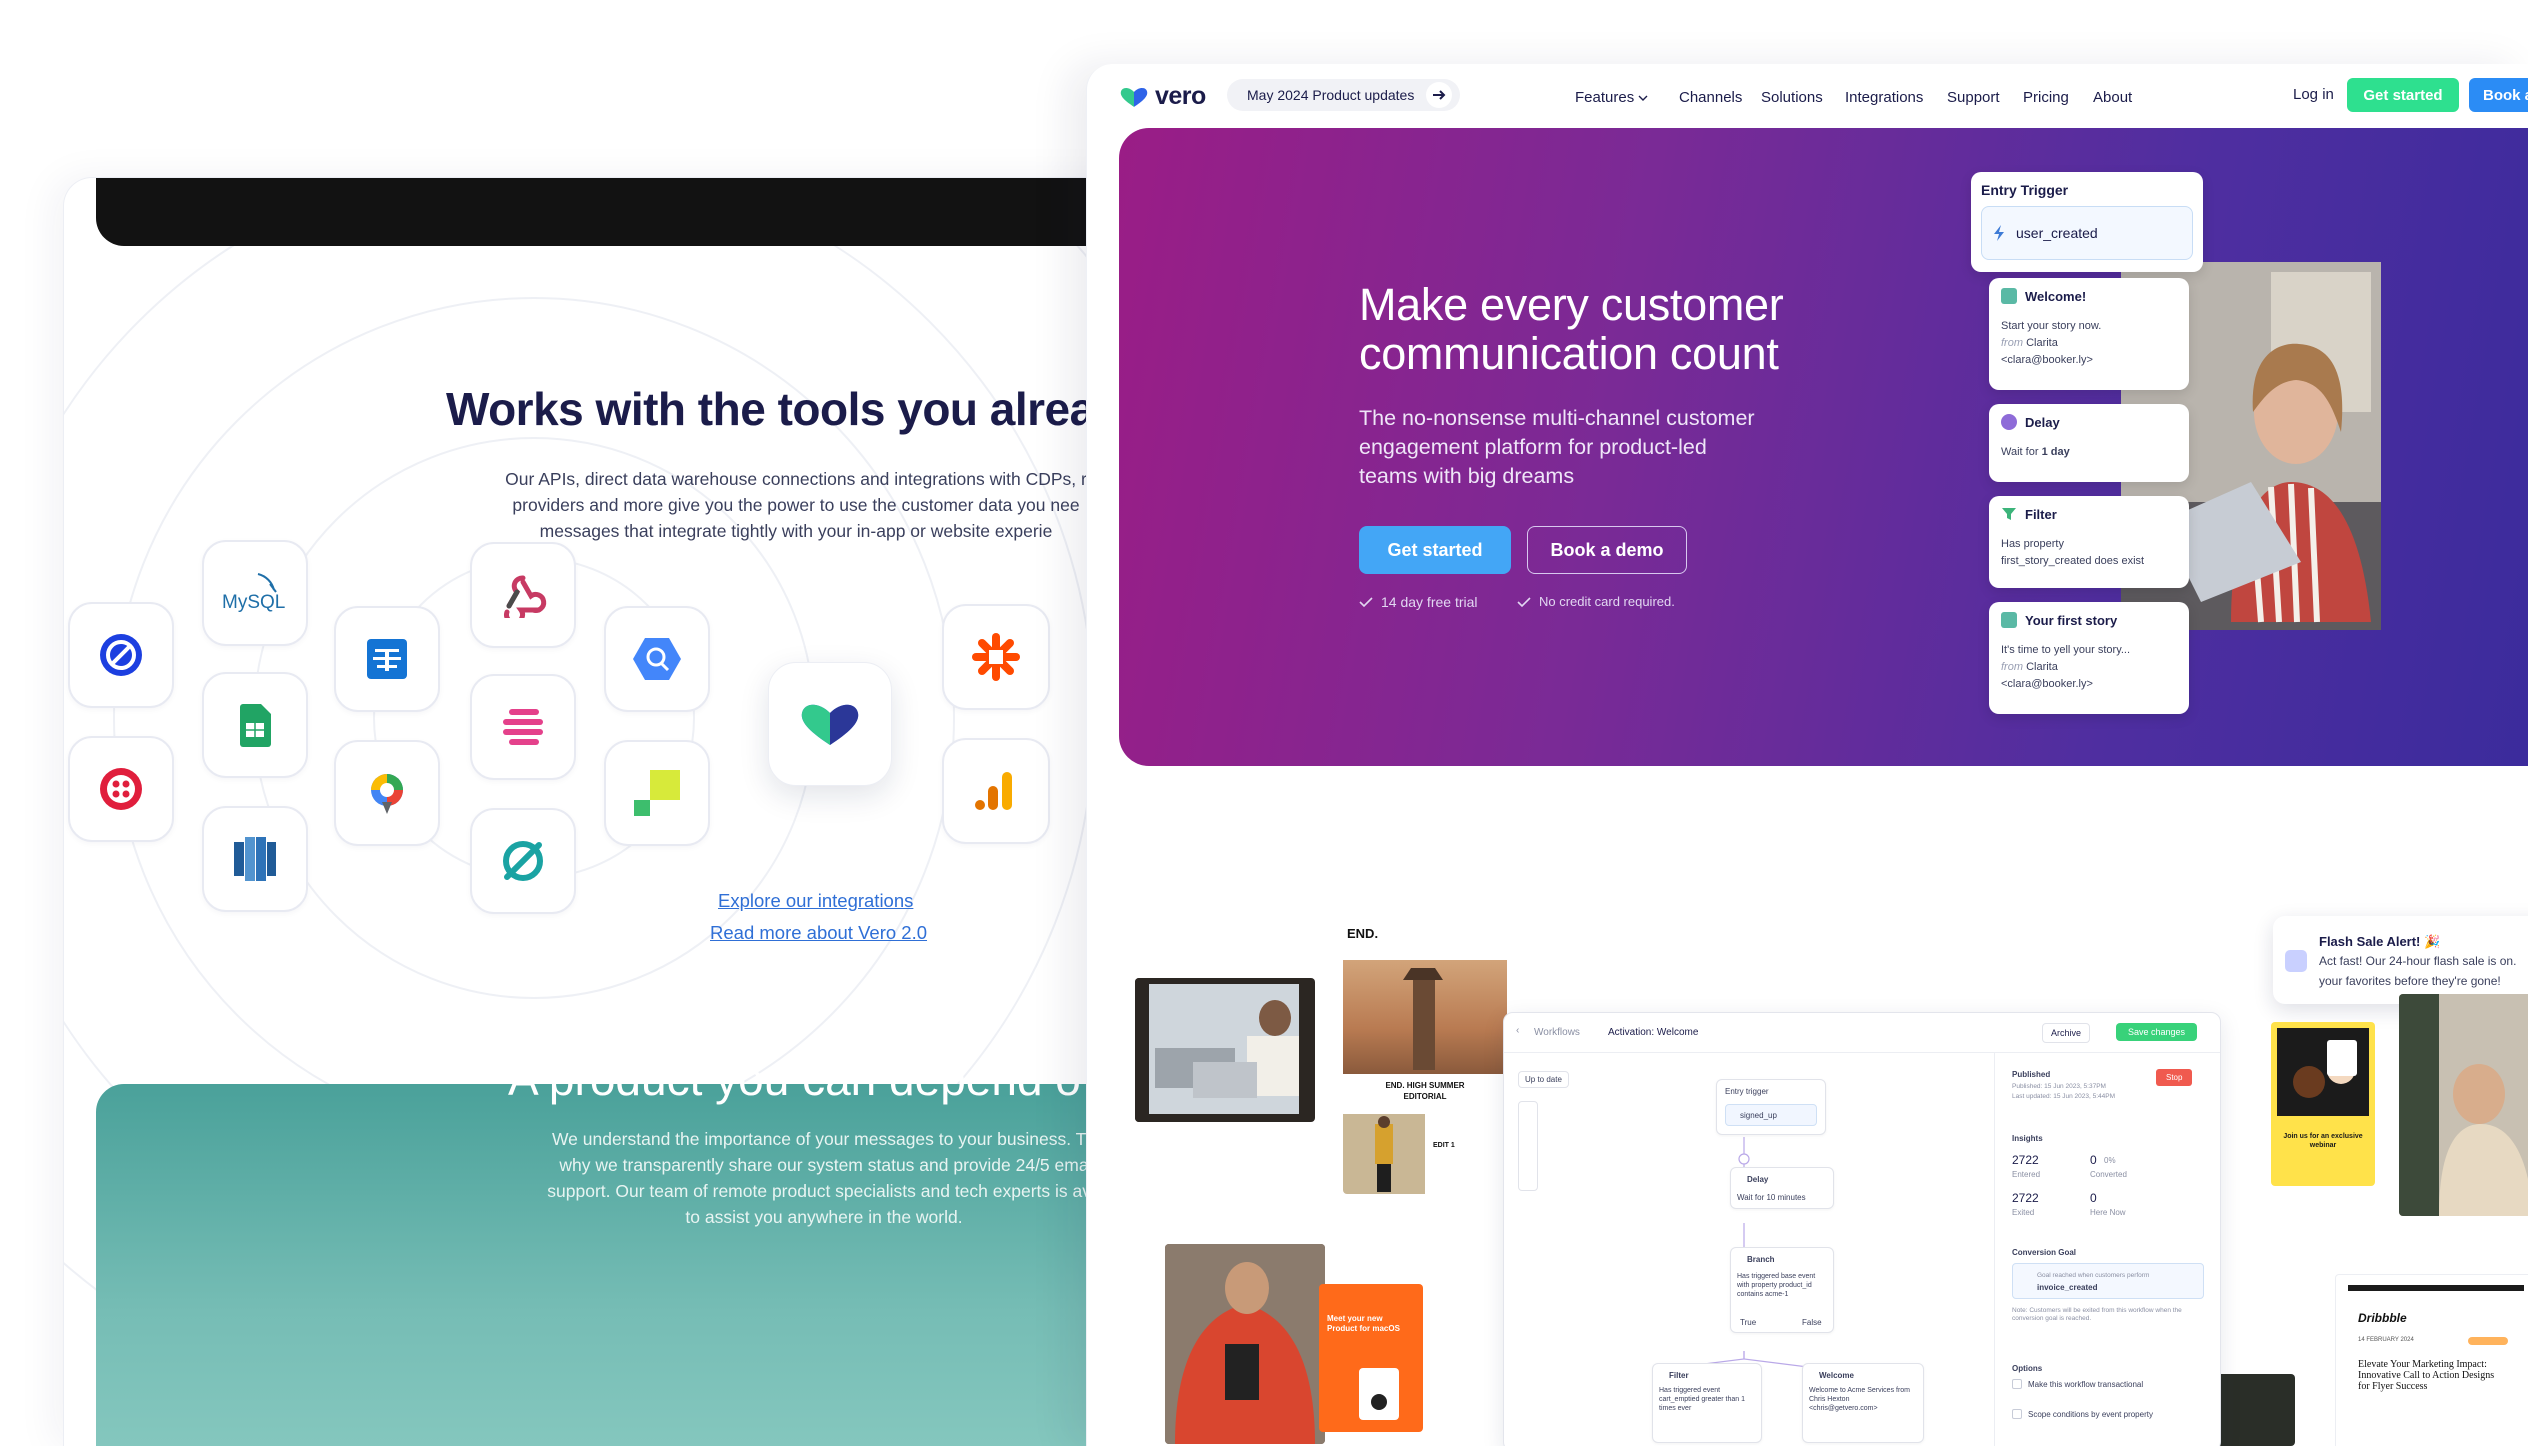  What do you see at coordinates (121, 655) in the screenshot?
I see `integration-segment-icon` at bounding box center [121, 655].